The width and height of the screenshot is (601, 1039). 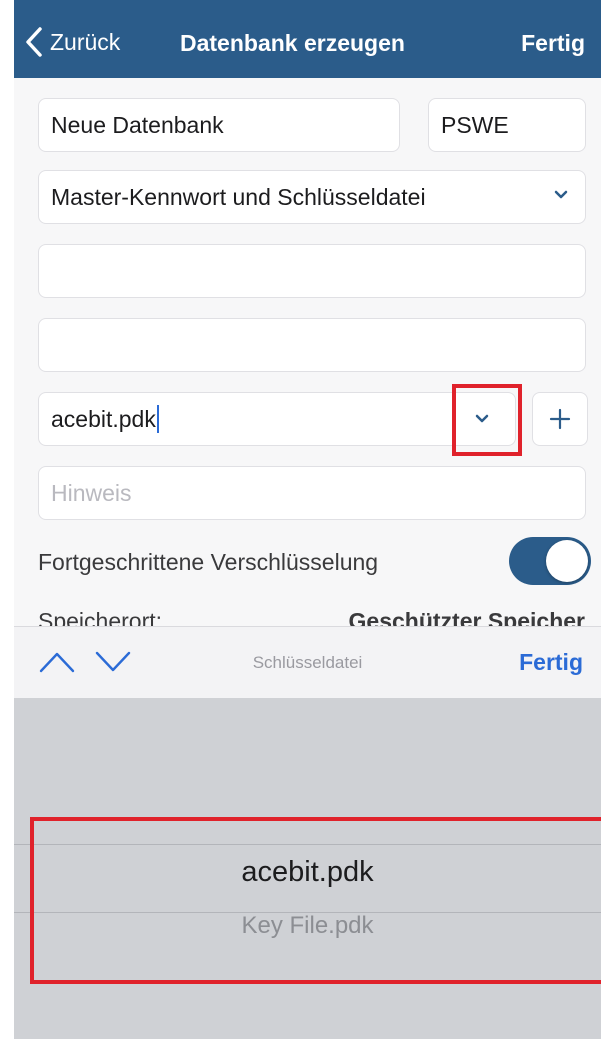 I want to click on back-label: Zurück, so click(x=85, y=41).